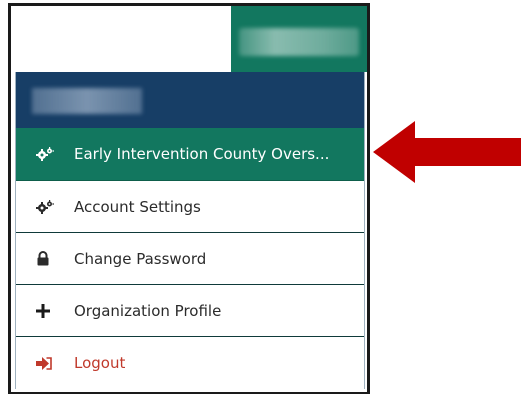  Describe the element at coordinates (48, 310) in the screenshot. I see `plus-icon` at that location.